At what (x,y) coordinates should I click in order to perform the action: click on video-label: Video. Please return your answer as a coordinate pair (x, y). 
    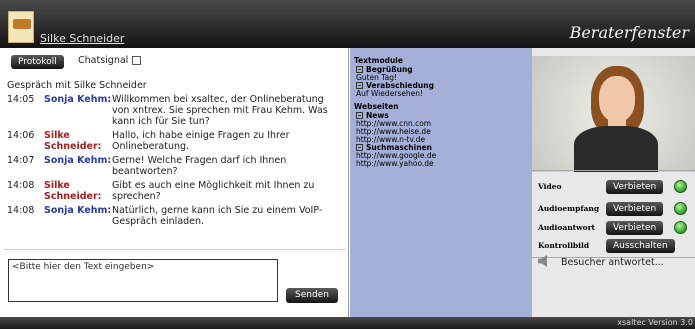
    Looking at the image, I should click on (550, 186).